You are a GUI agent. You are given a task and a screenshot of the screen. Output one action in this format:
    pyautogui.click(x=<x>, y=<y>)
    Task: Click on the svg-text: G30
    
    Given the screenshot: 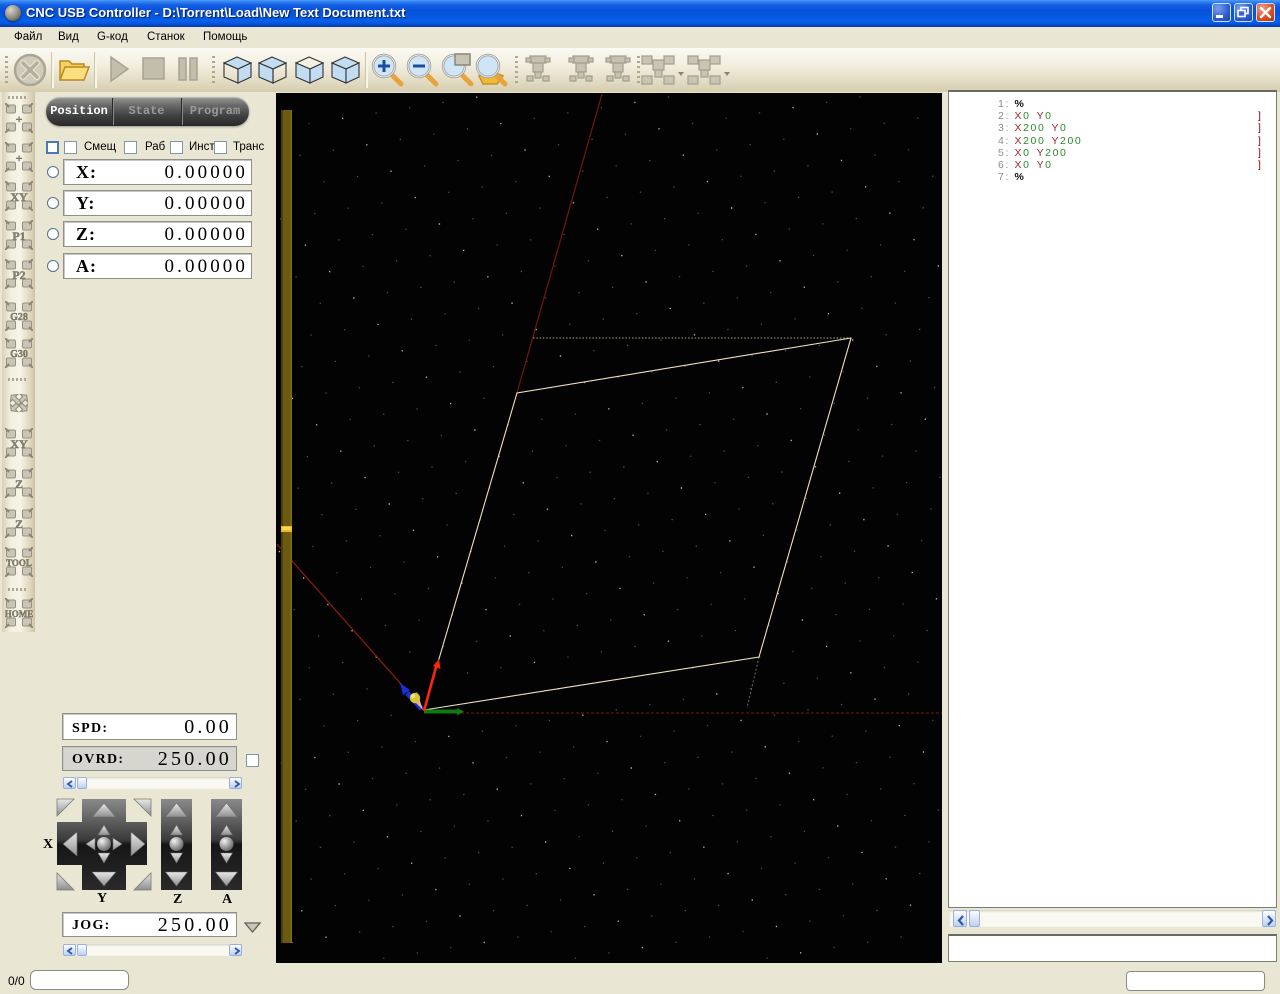 What is the action you would take?
    pyautogui.click(x=19, y=354)
    